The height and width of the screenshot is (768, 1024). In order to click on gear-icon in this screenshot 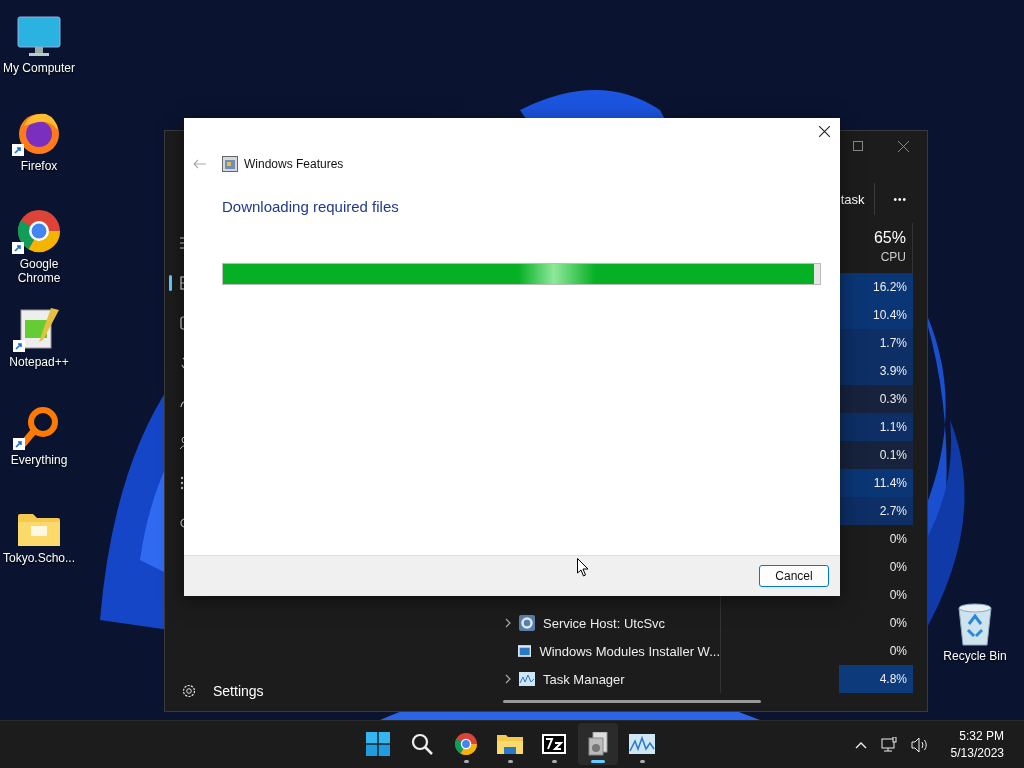, I will do `click(527, 623)`.